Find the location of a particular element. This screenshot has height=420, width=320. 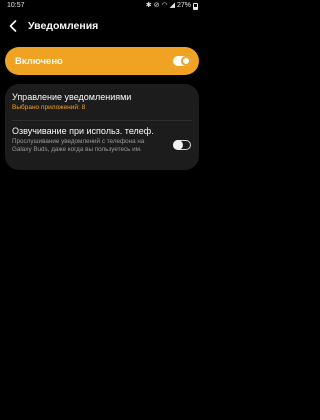

page-title: Уведомления is located at coordinates (63, 26).